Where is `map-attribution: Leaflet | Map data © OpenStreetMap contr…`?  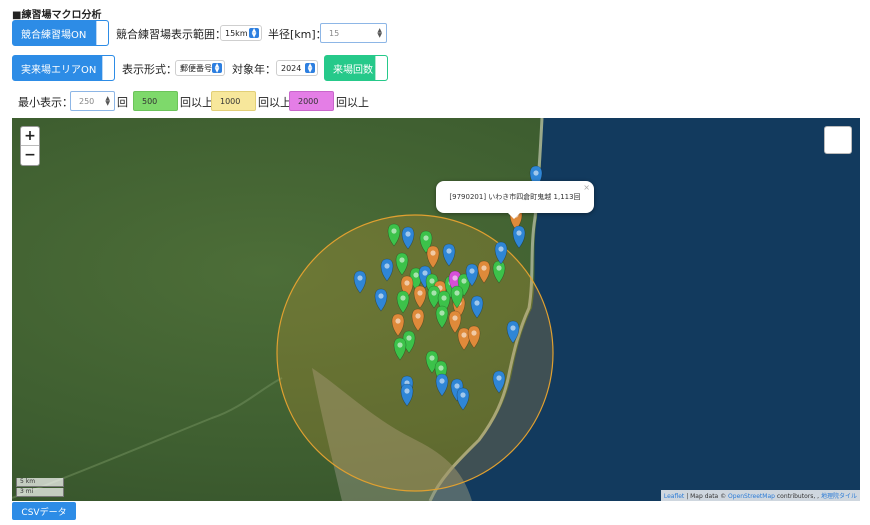
map-attribution: Leaflet | Map data © OpenStreetMap contr… is located at coordinates (760, 495).